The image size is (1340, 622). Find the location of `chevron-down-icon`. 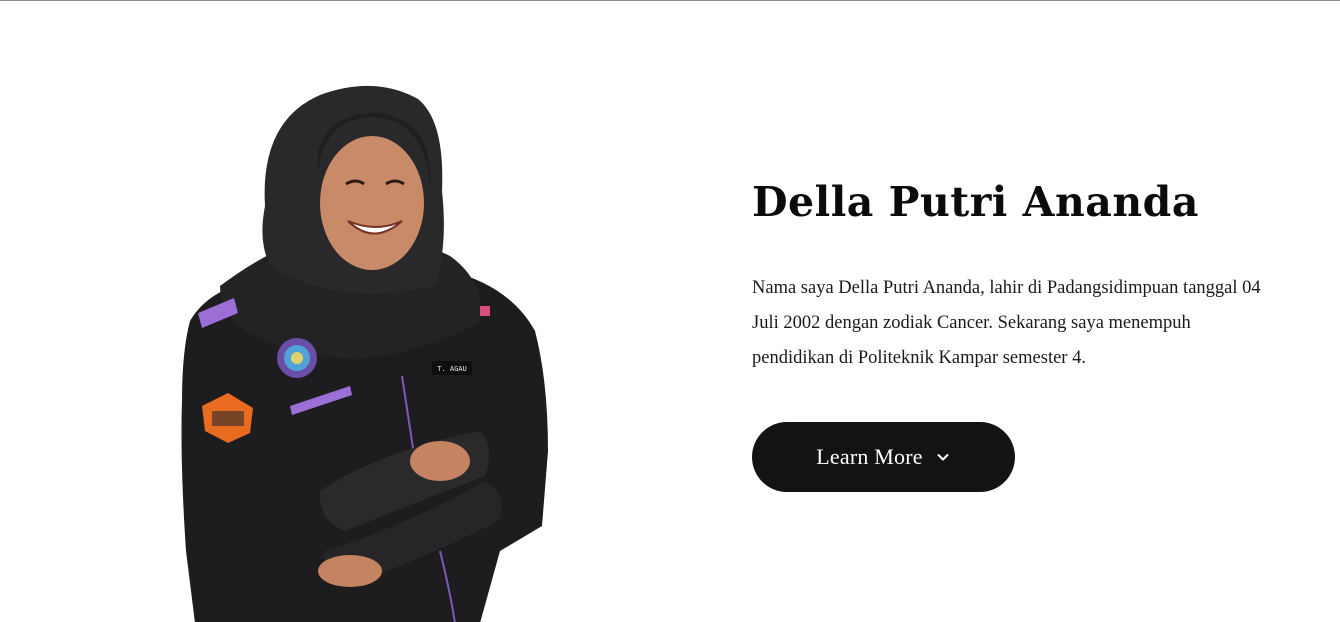

chevron-down-icon is located at coordinates (943, 457).